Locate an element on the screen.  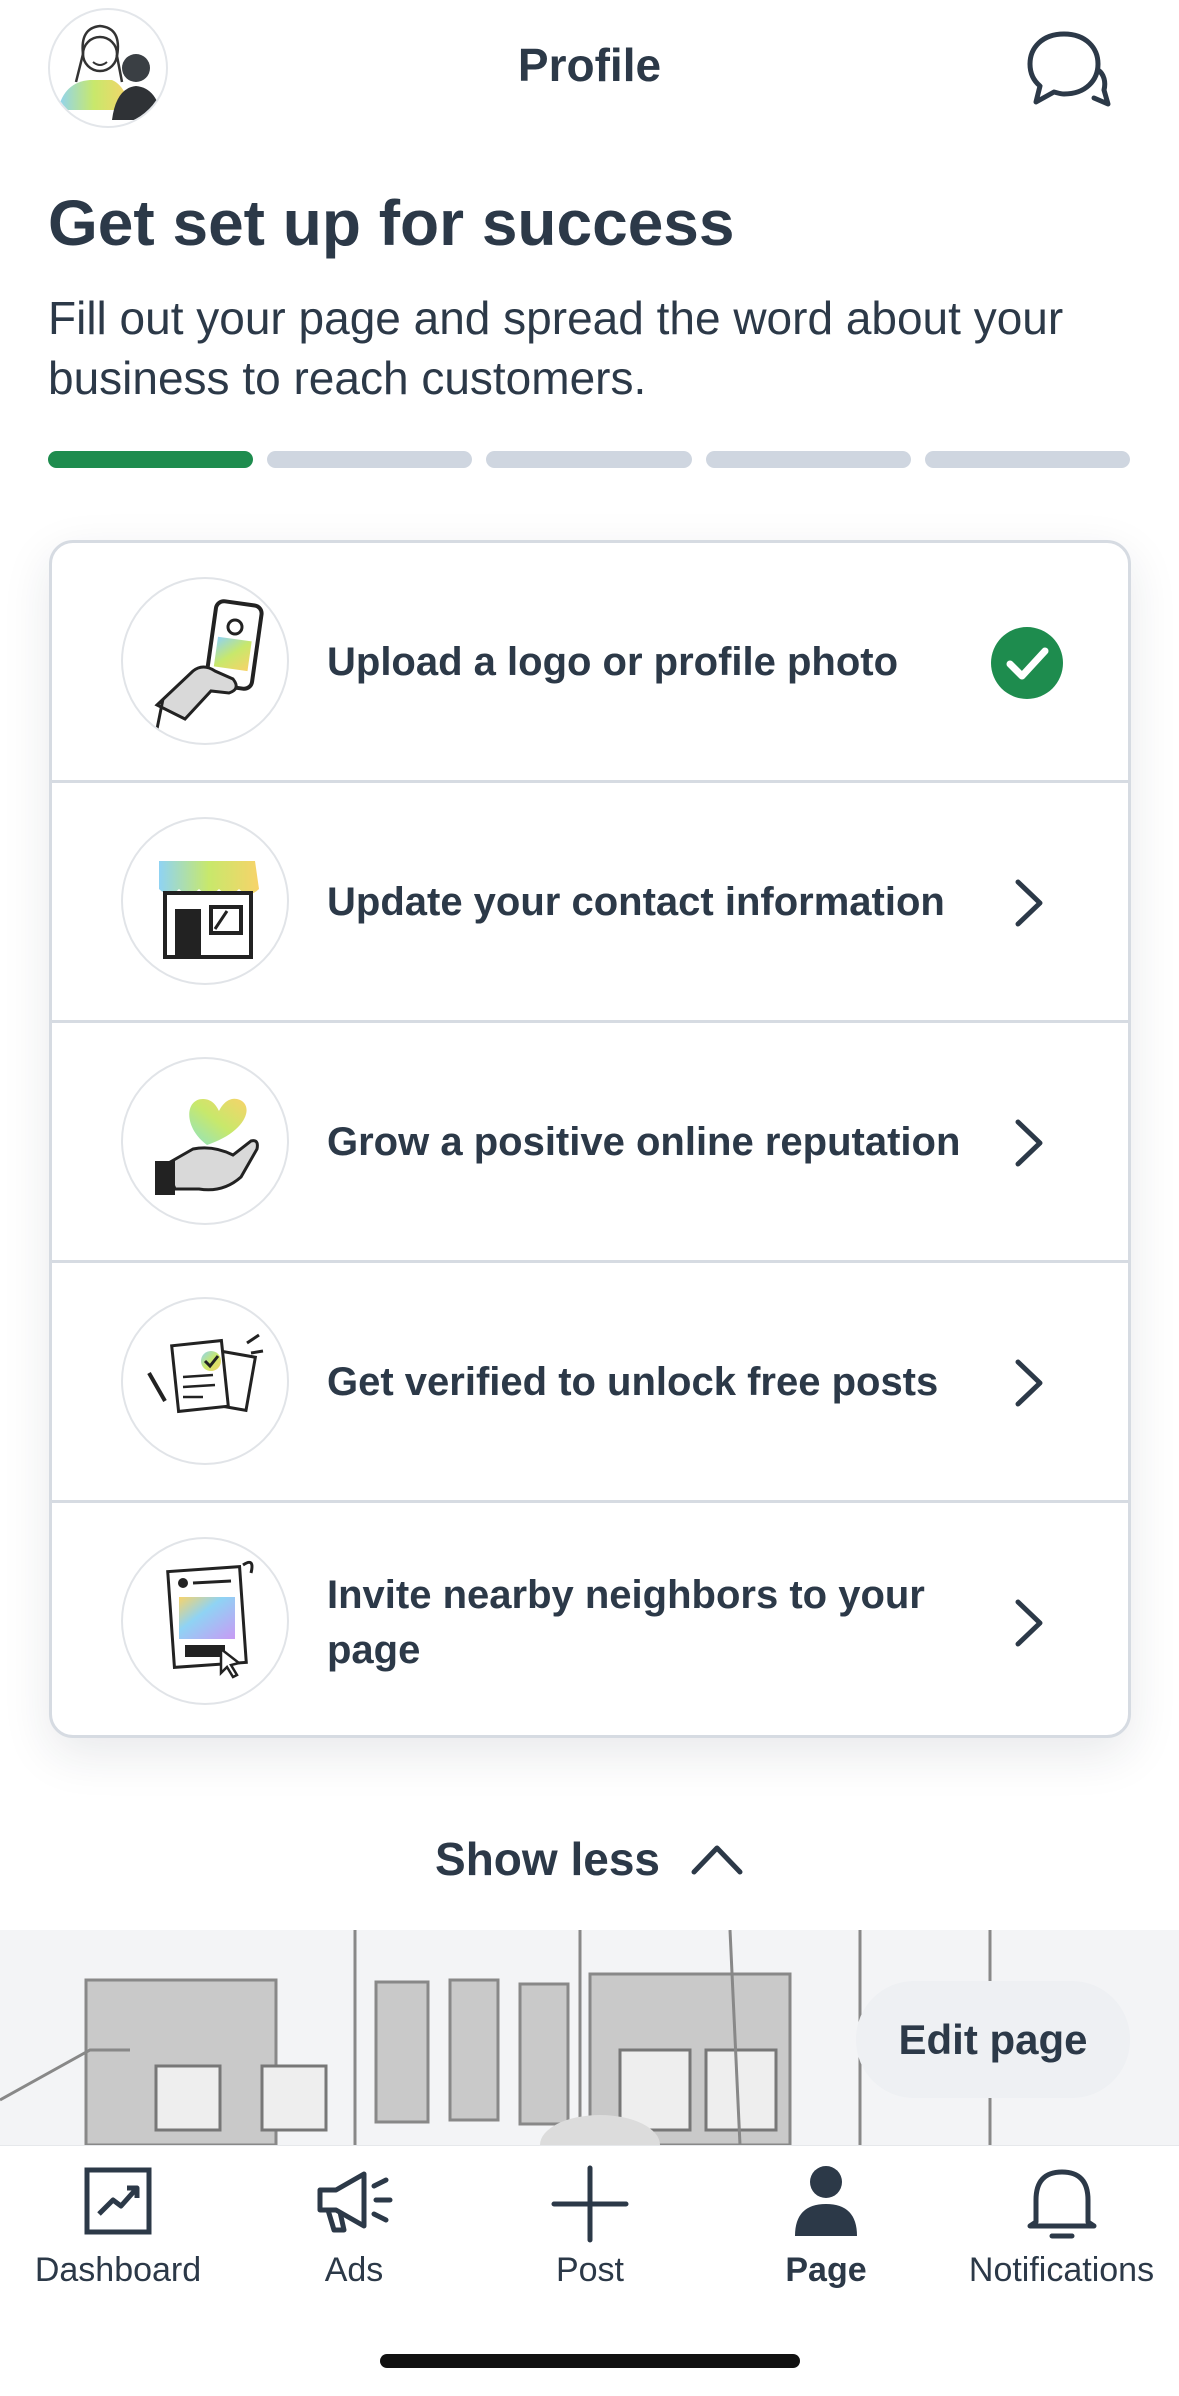
tab-page: Page is located at coordinates (826, 2221).